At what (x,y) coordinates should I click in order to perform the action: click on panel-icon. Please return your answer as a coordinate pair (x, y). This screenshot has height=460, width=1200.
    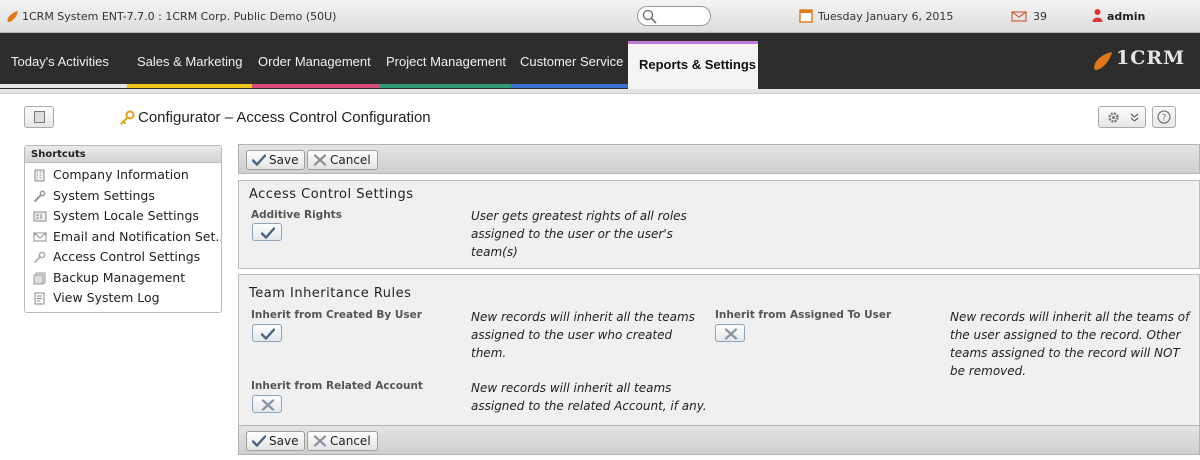
    Looking at the image, I should click on (39, 117).